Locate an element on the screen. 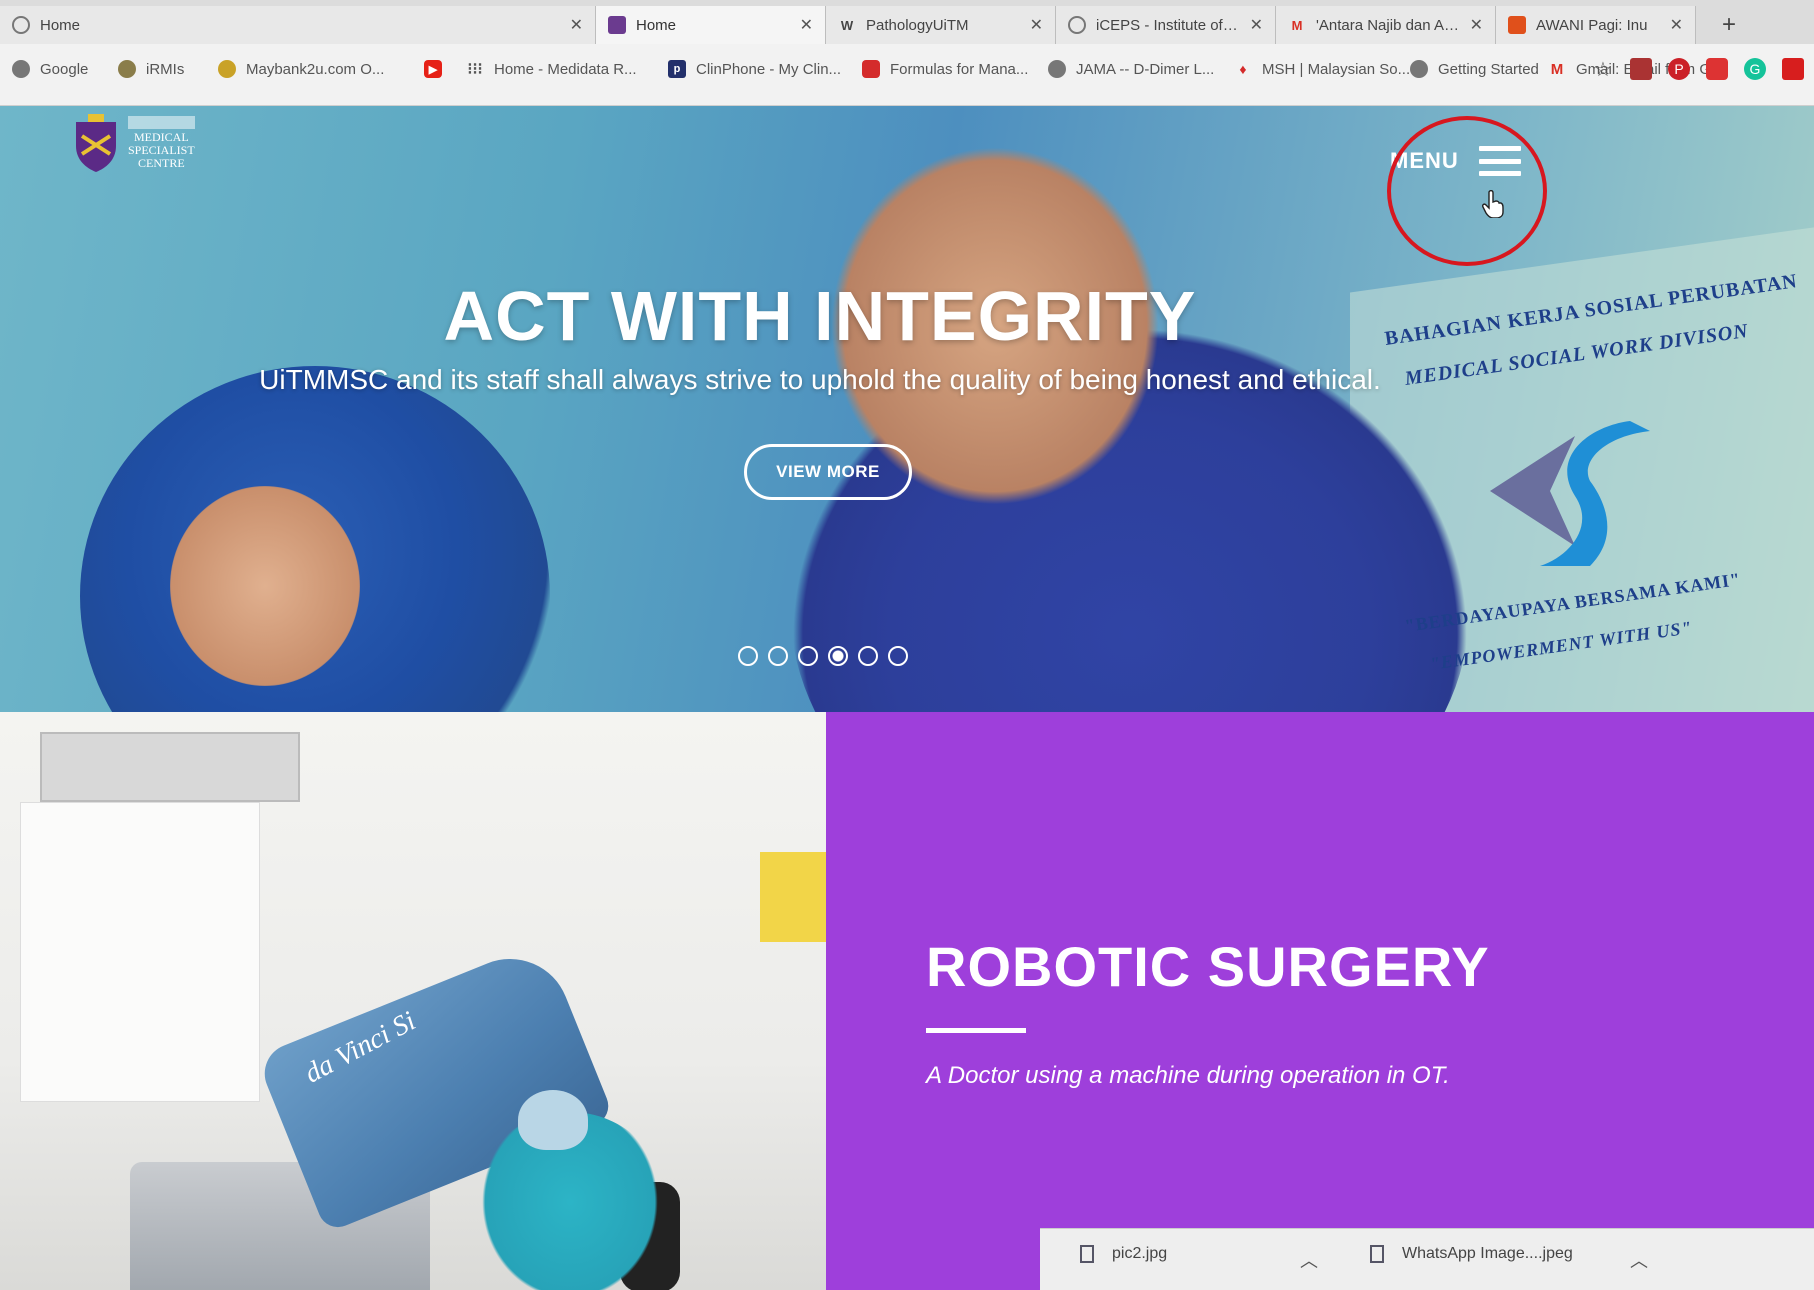 The image size is (1814, 1290). formulas-icon is located at coordinates (871, 69).